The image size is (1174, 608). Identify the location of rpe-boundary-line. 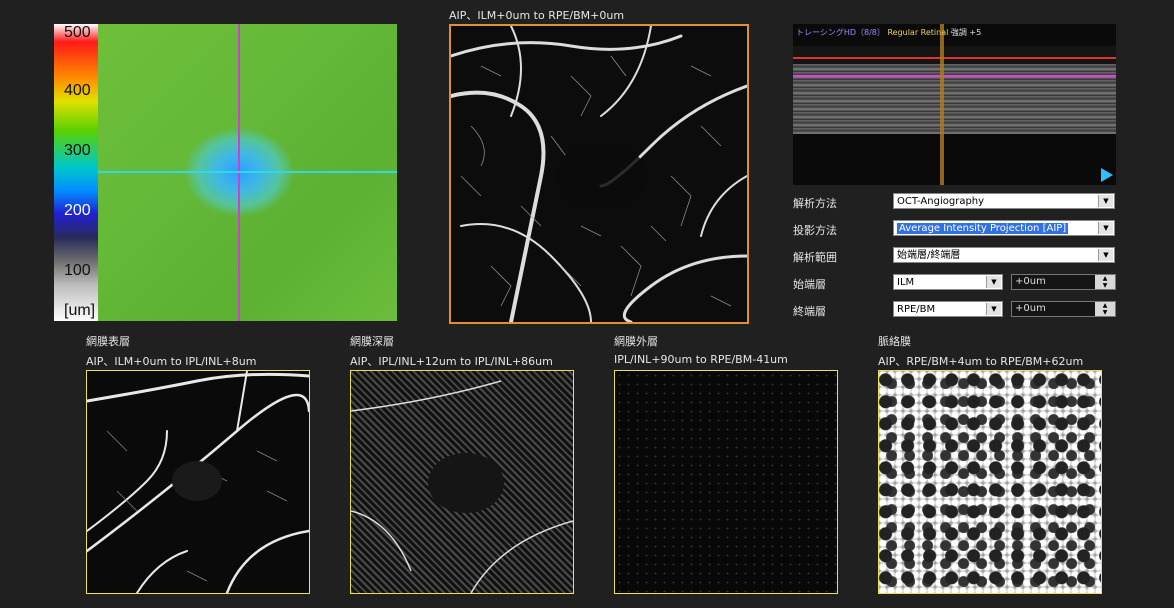
(954, 76).